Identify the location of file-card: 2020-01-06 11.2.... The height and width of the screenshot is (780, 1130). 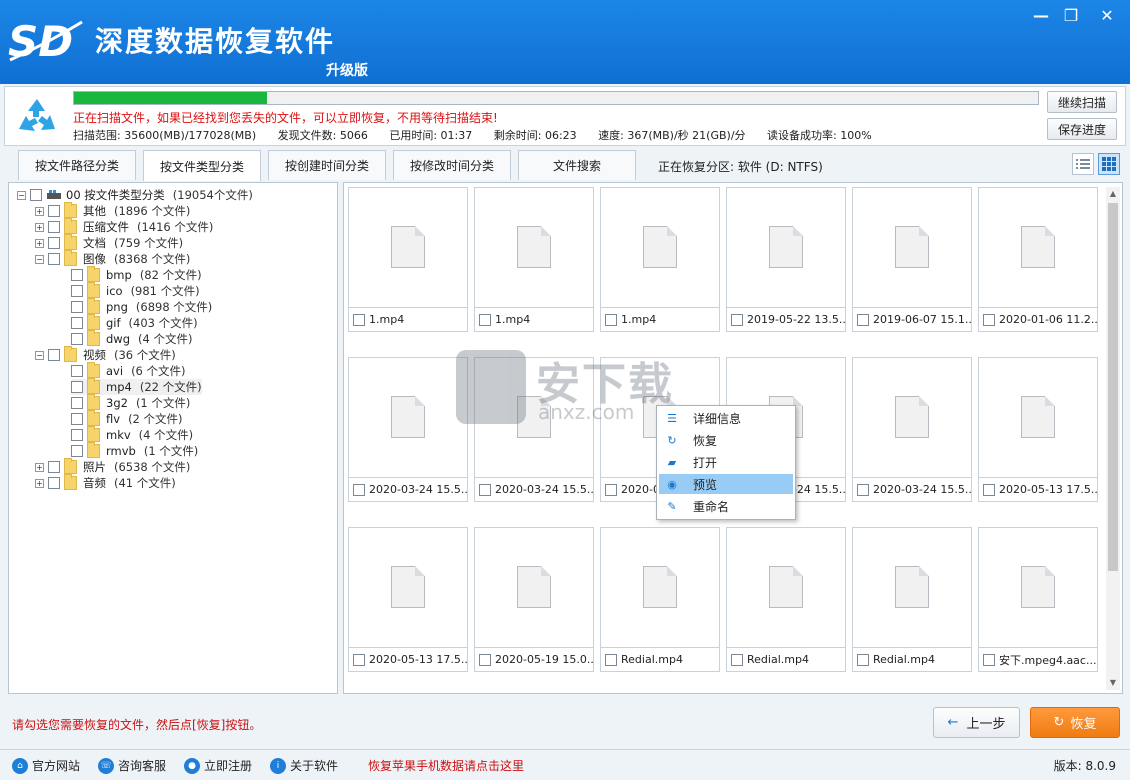
(1038, 259).